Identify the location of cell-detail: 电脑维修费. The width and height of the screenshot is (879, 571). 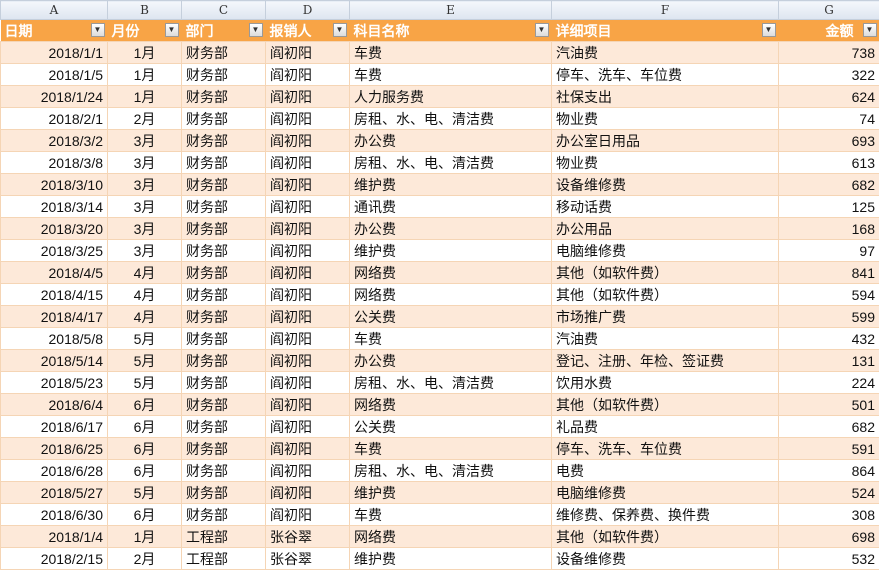
(665, 492).